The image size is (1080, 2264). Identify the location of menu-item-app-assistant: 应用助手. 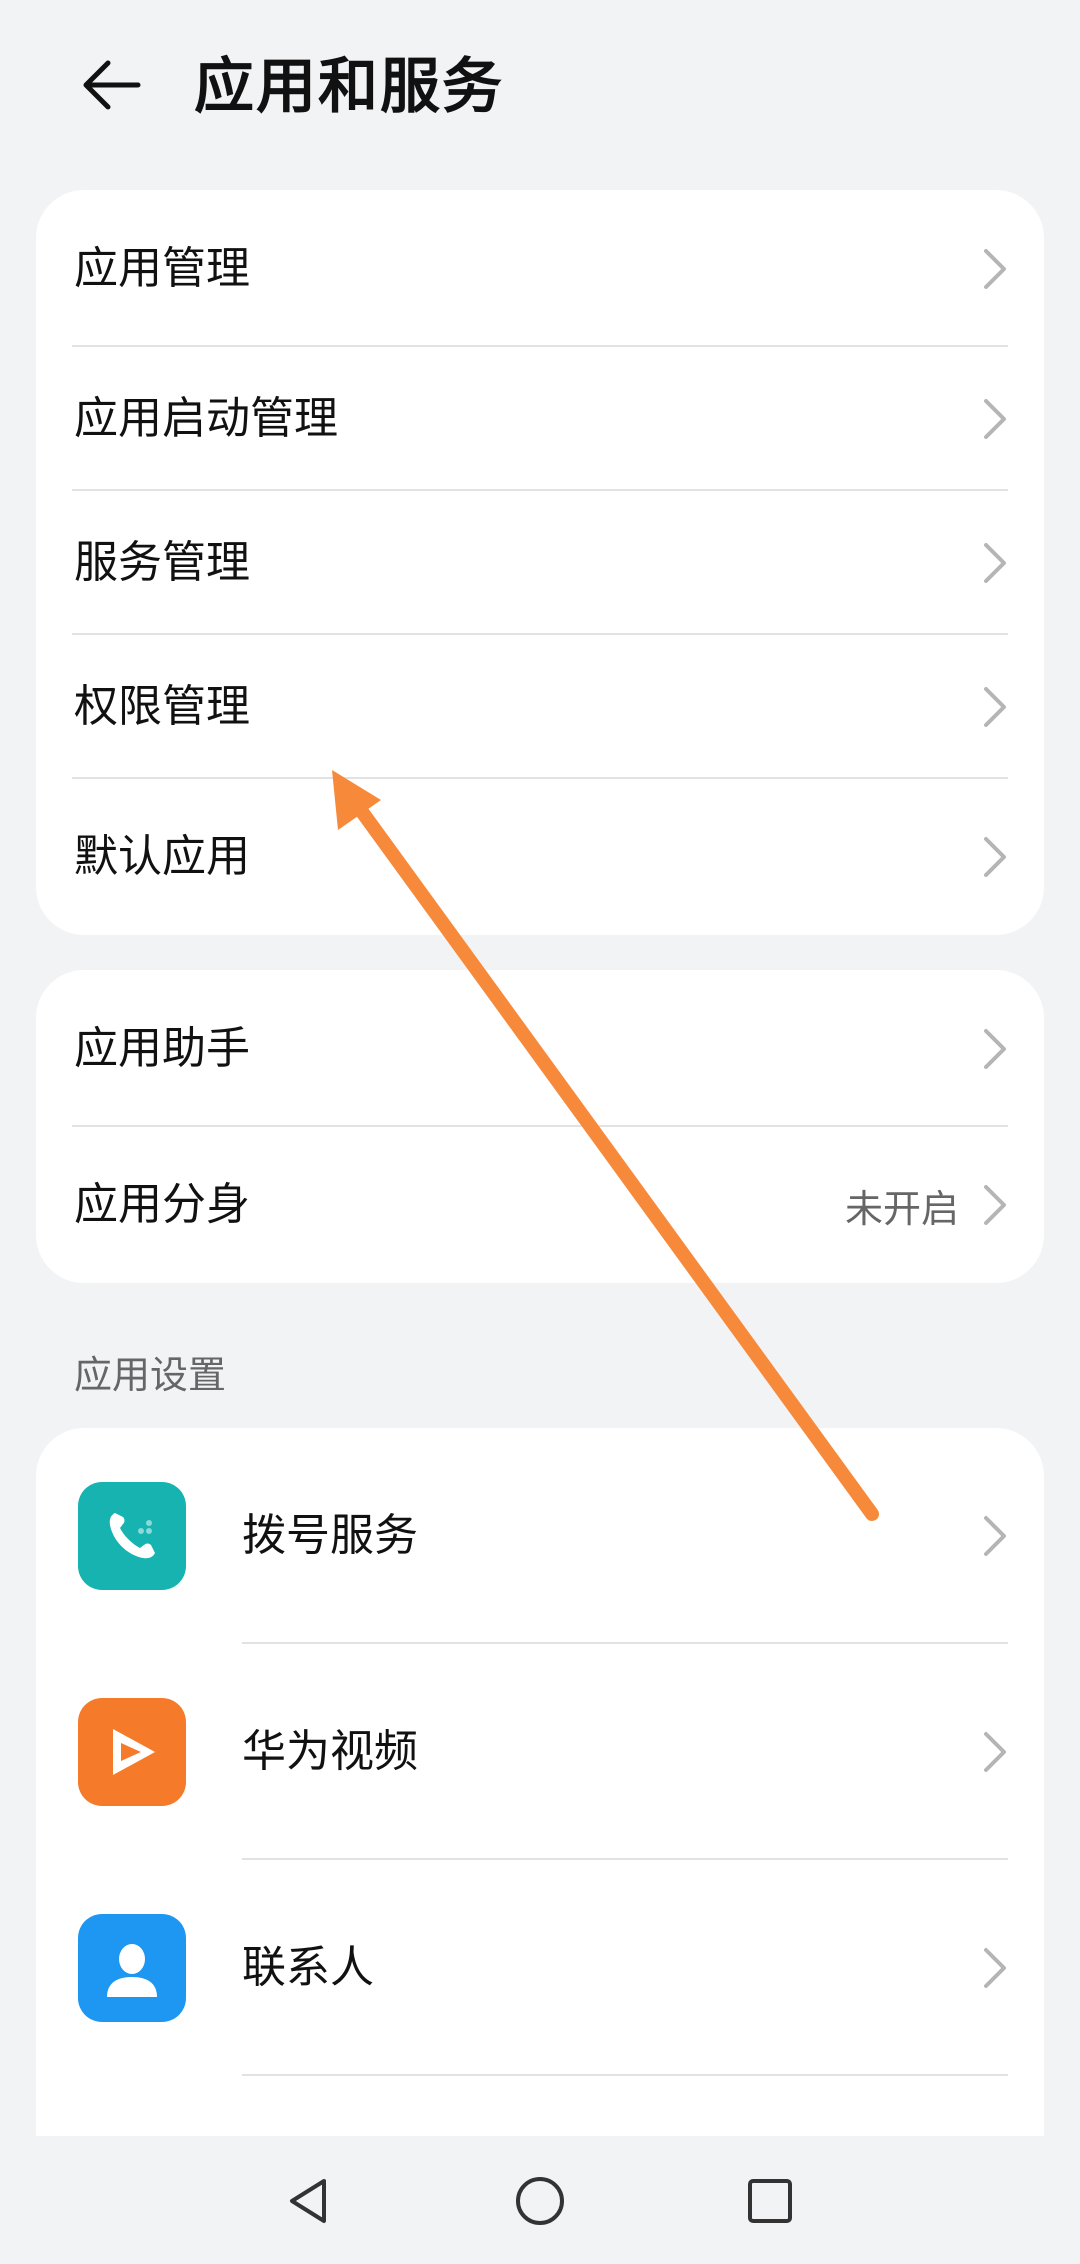
(540, 1048).